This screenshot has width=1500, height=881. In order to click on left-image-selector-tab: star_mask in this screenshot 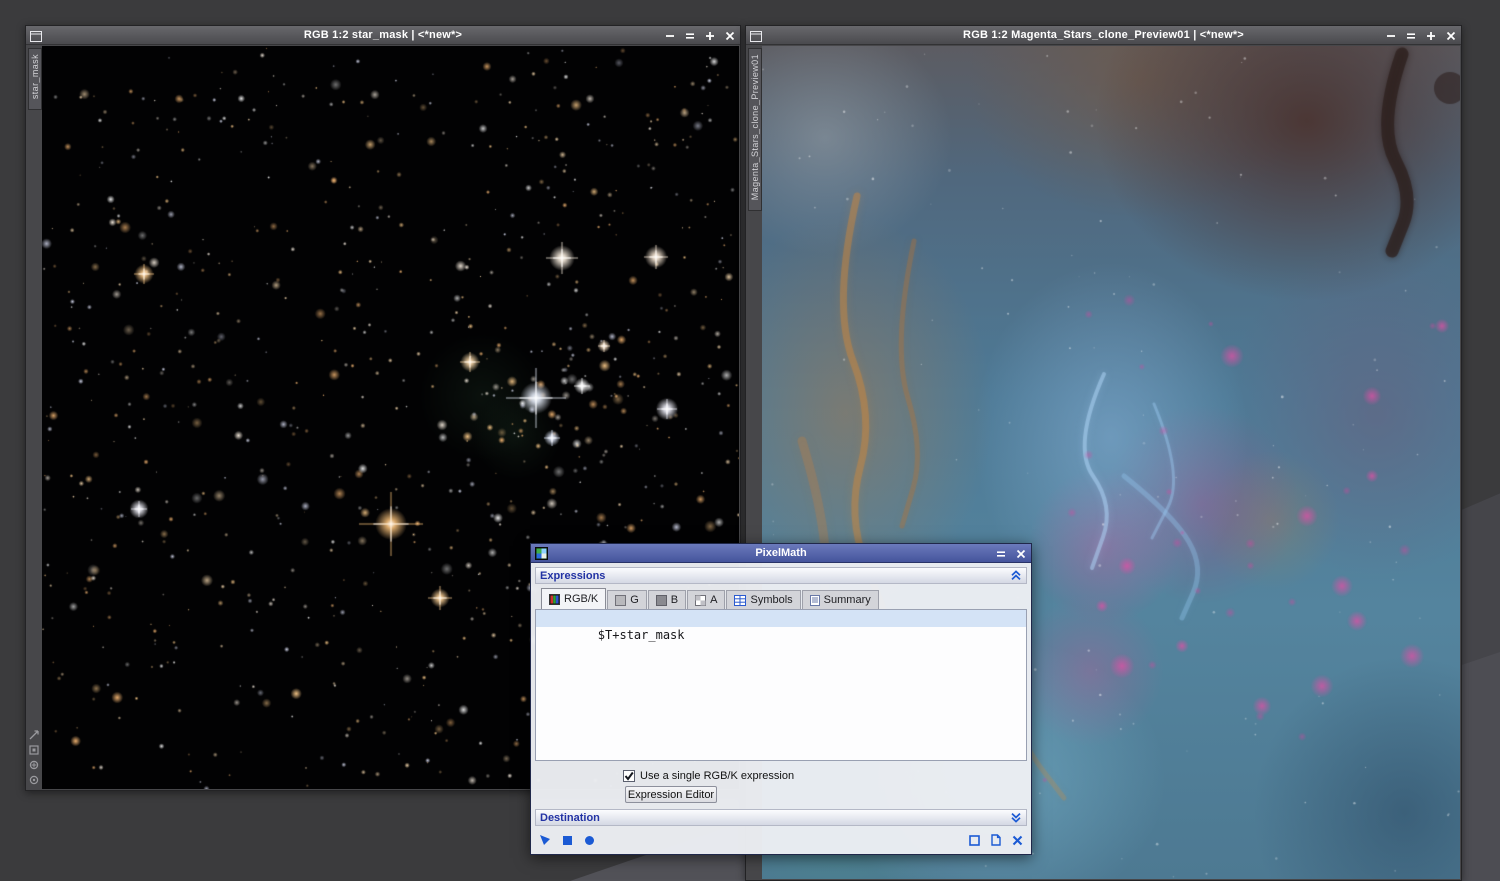, I will do `click(35, 79)`.